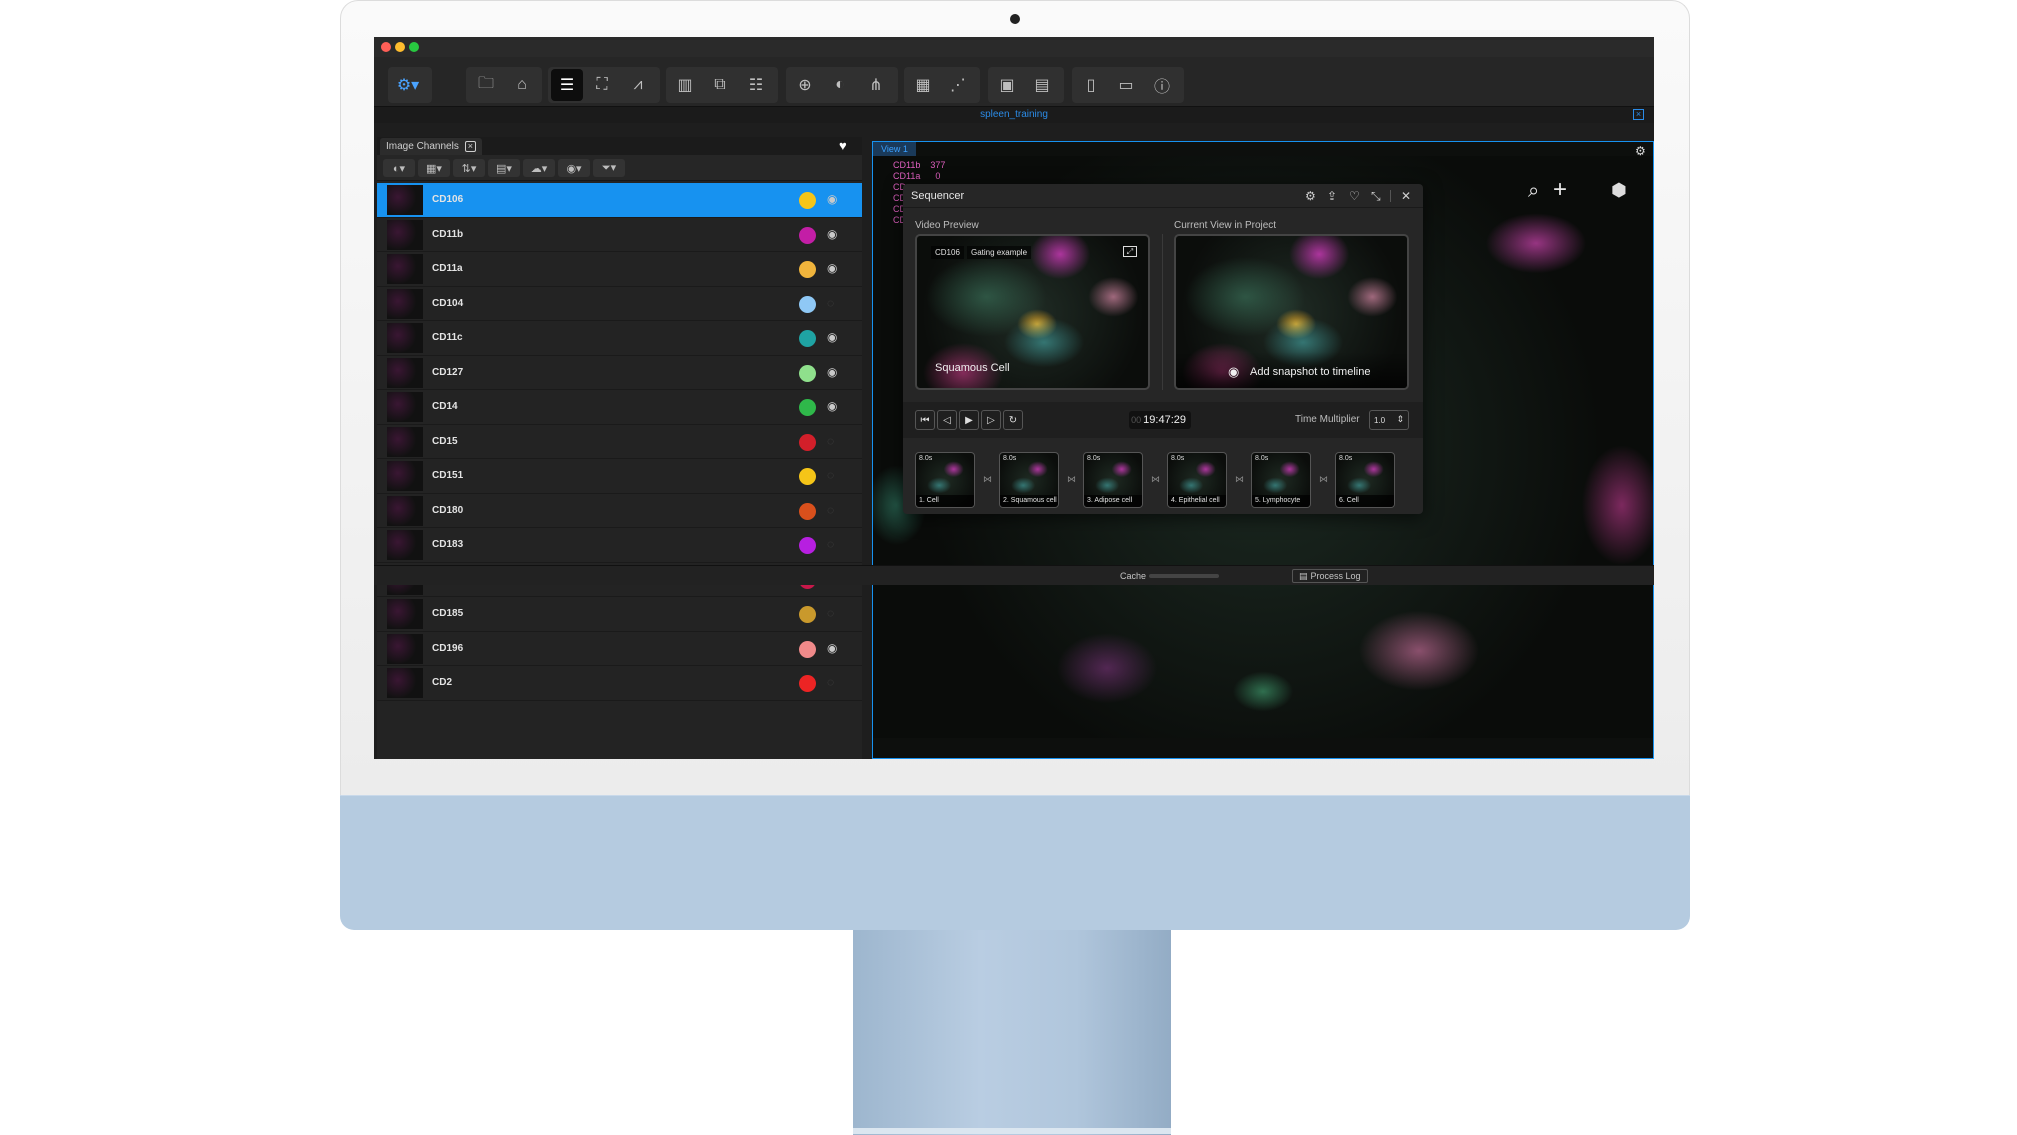 The width and height of the screenshot is (2017, 1135). I want to click on scatter-plot-icon: ⋰, so click(958, 85).